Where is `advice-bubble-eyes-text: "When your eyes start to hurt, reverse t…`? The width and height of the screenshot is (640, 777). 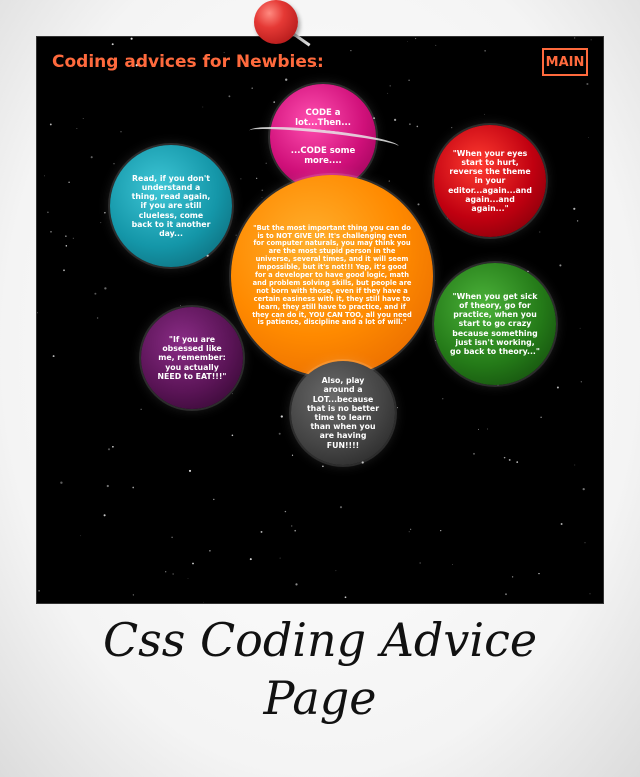
advice-bubble-eyes-text: "When your eyes start to hurt, reverse t… is located at coordinates (490, 180).